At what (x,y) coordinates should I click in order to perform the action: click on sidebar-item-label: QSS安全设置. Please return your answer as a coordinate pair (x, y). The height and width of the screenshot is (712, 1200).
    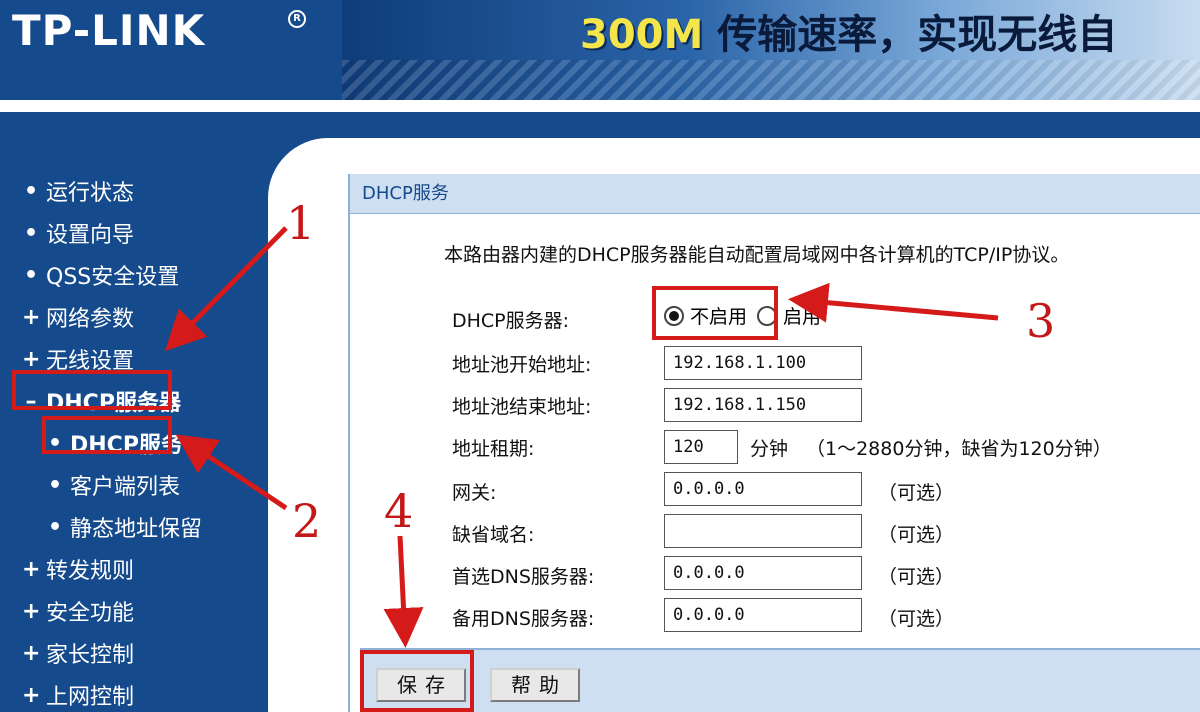
    Looking at the image, I should click on (113, 277).